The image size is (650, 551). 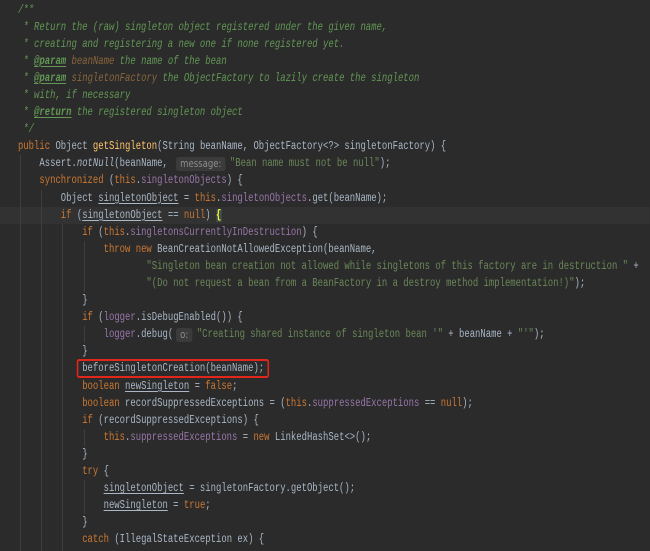 I want to click on code-text: = singletonFactory.getObject();, so click(x=269, y=489).